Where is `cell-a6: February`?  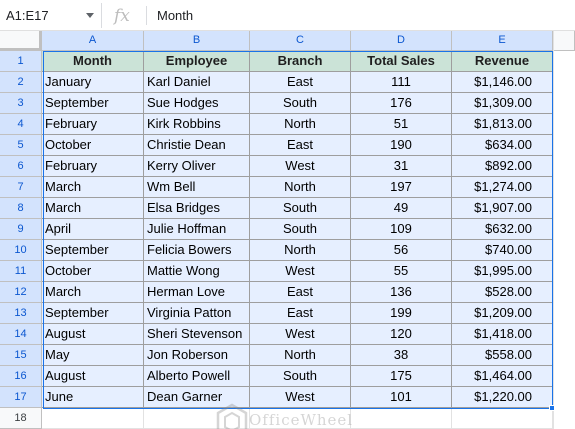
cell-a6: February is located at coordinates (93, 166).